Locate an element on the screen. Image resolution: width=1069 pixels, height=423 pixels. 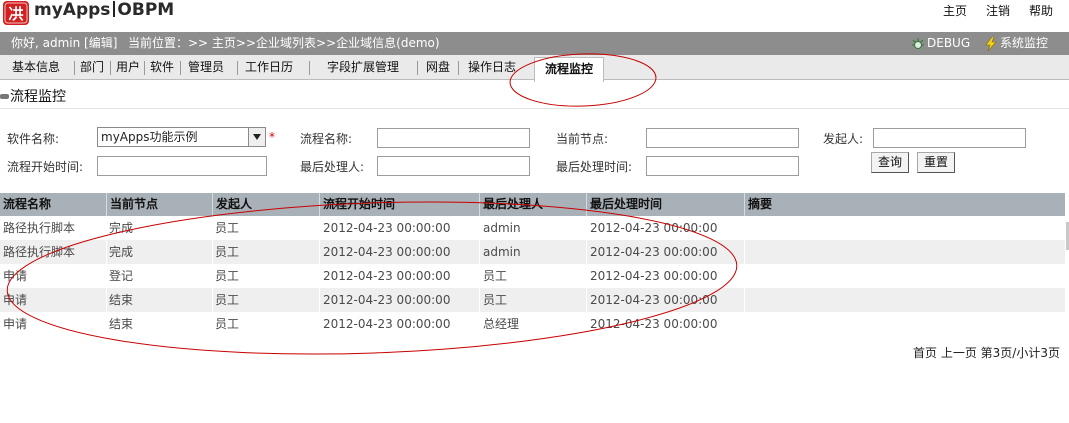
flow-name-label: 流程名称: is located at coordinates (326, 139).